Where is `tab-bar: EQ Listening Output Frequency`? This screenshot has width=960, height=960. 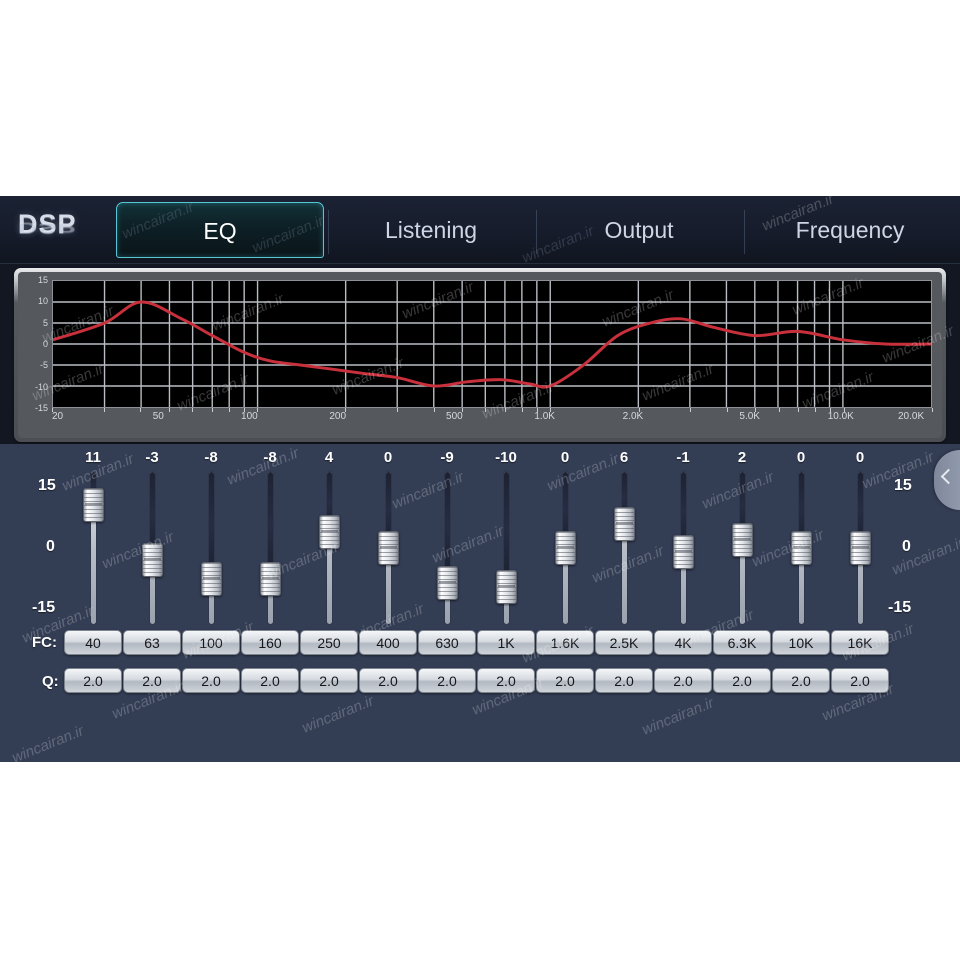 tab-bar: EQ Listening Output Frequency is located at coordinates (538, 230).